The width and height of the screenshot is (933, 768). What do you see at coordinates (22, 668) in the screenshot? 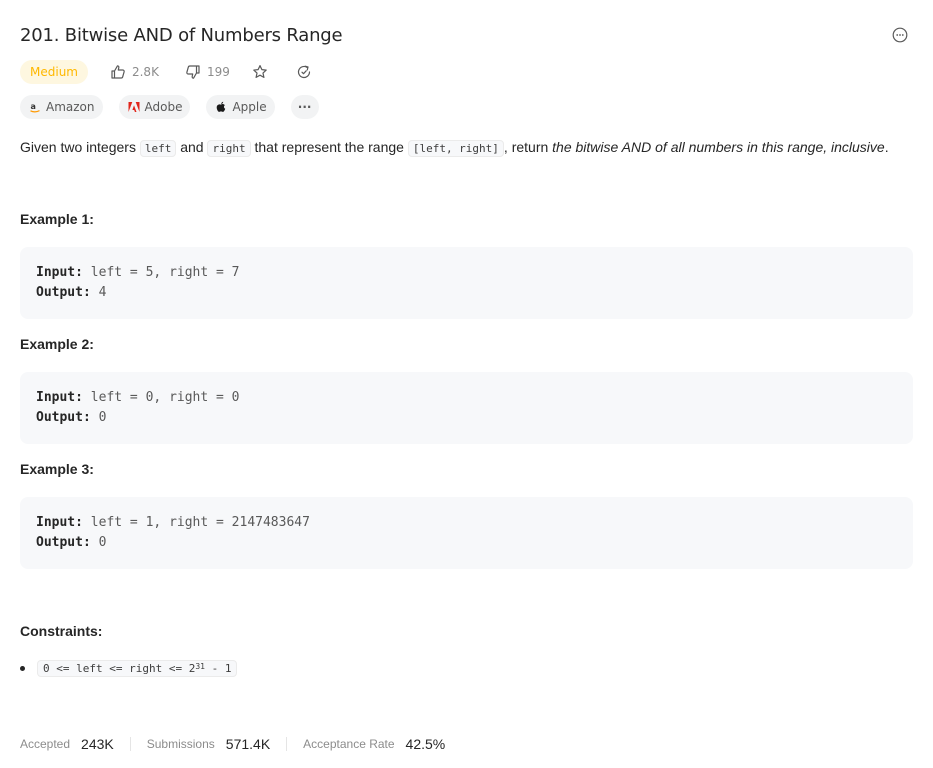
I see `bullet-icon` at bounding box center [22, 668].